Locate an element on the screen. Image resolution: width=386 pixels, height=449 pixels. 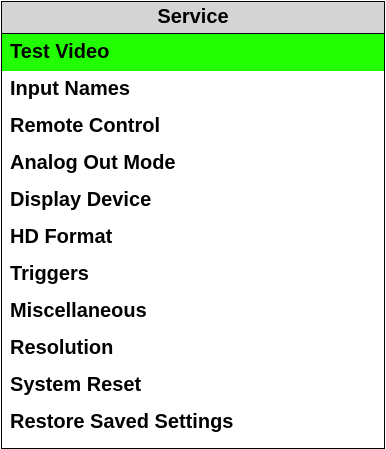
menu-item-miscellaneous: Miscellaneous is located at coordinates (193, 311).